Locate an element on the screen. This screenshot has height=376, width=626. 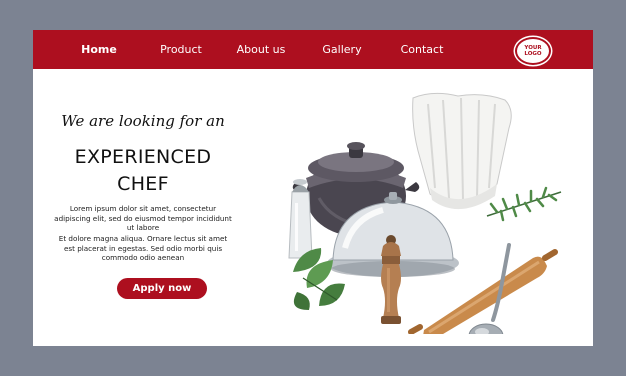
brand-logo: YOUR LOGO is located at coordinates (533, 51).